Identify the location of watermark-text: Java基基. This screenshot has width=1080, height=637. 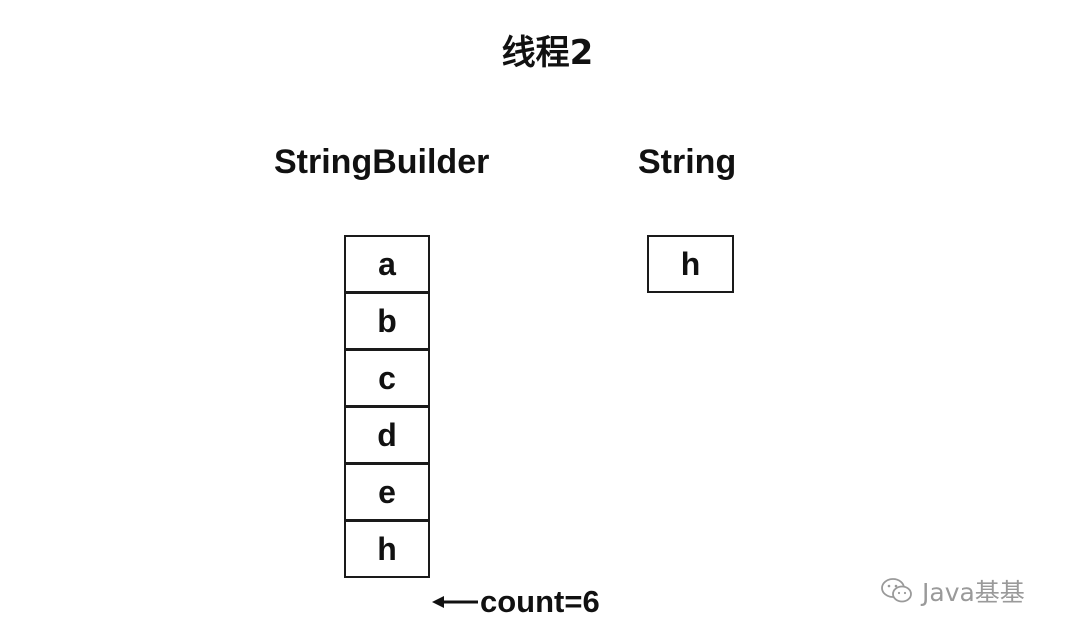
(973, 592).